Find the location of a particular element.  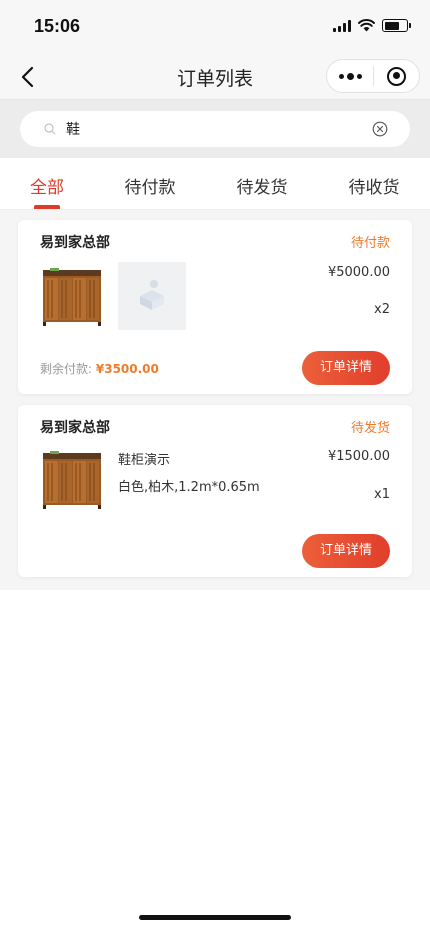

order-status: 待发货 is located at coordinates (370, 428).